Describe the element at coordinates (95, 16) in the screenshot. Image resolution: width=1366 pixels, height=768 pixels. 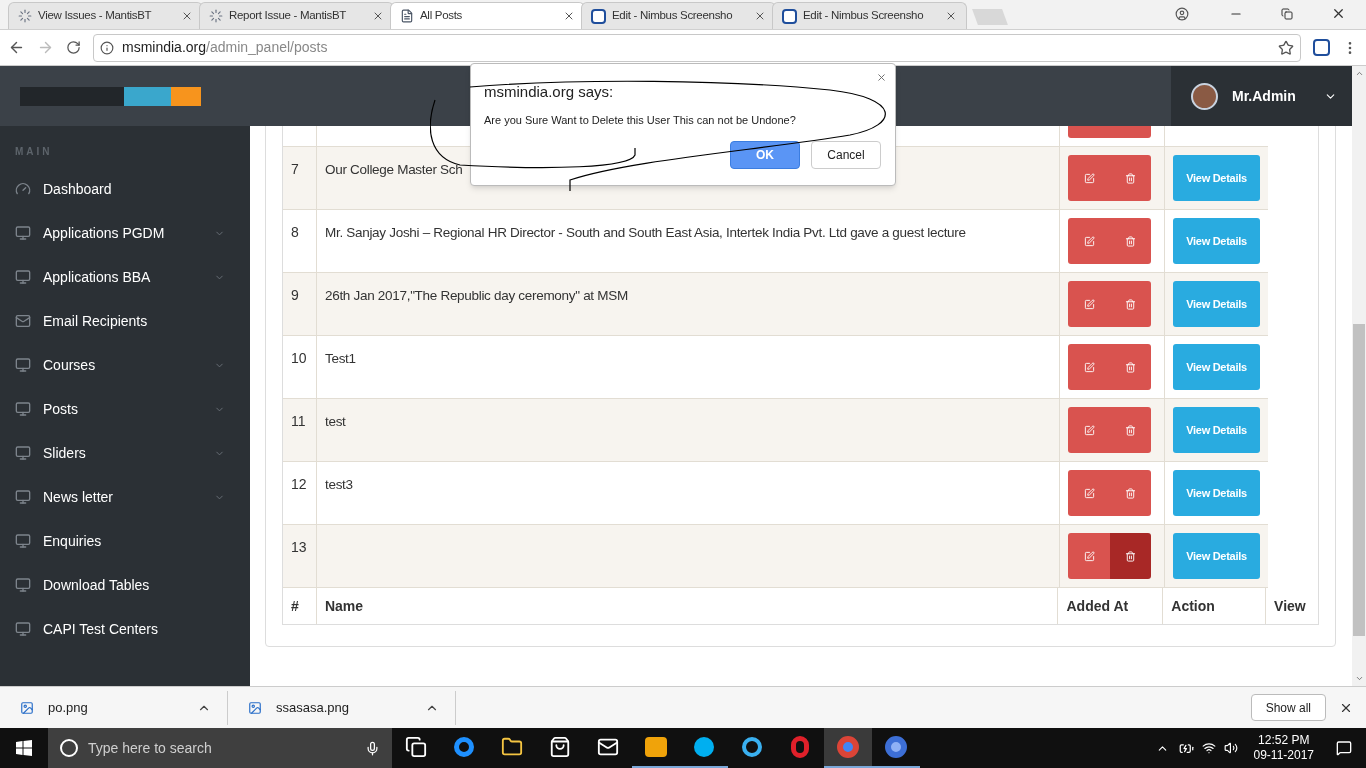
I see `tab-title: View Issues - MantisBT` at that location.